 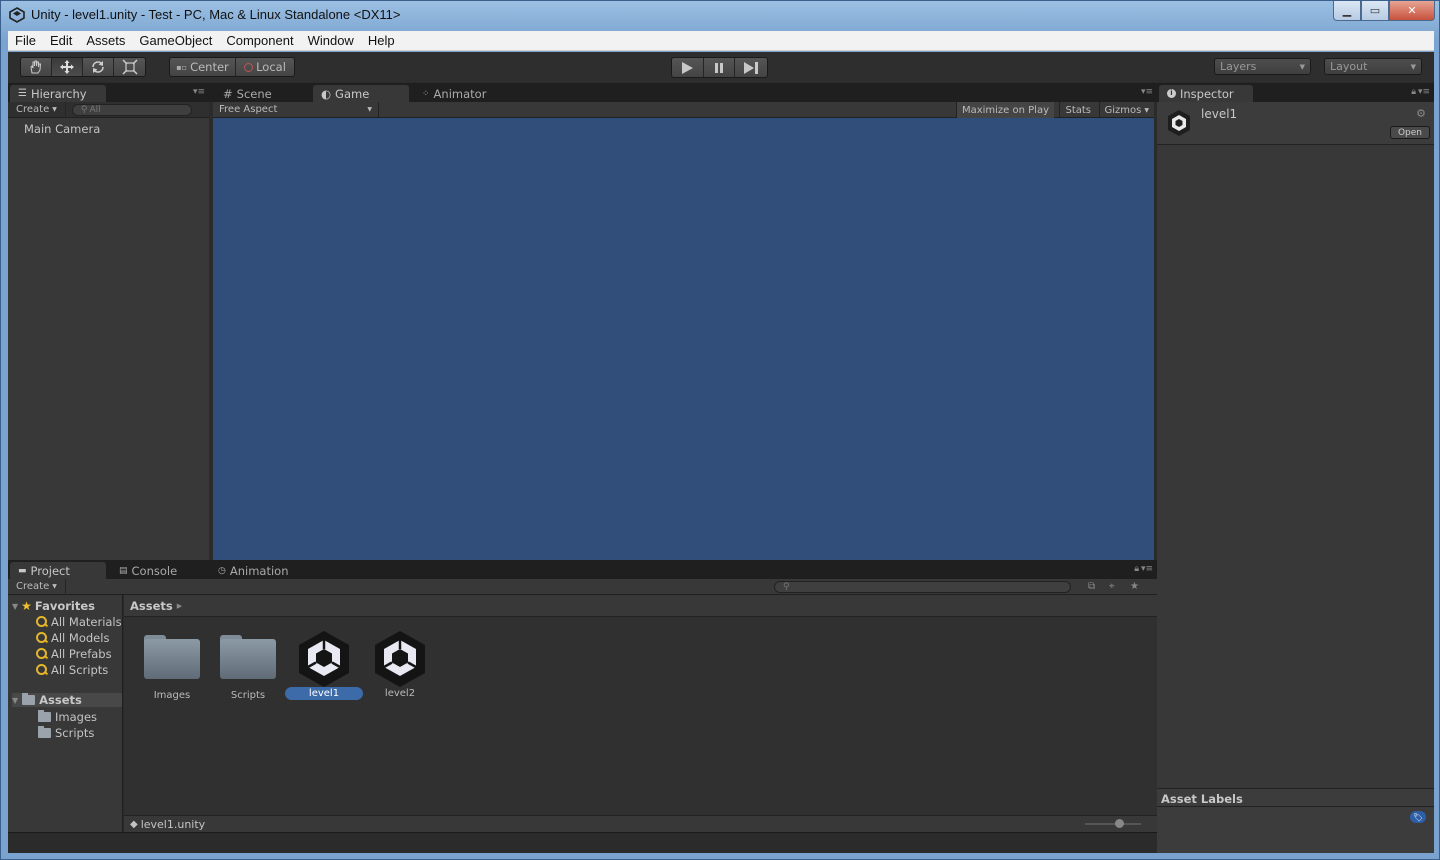 I want to click on folder-label: Images, so click(x=76, y=717).